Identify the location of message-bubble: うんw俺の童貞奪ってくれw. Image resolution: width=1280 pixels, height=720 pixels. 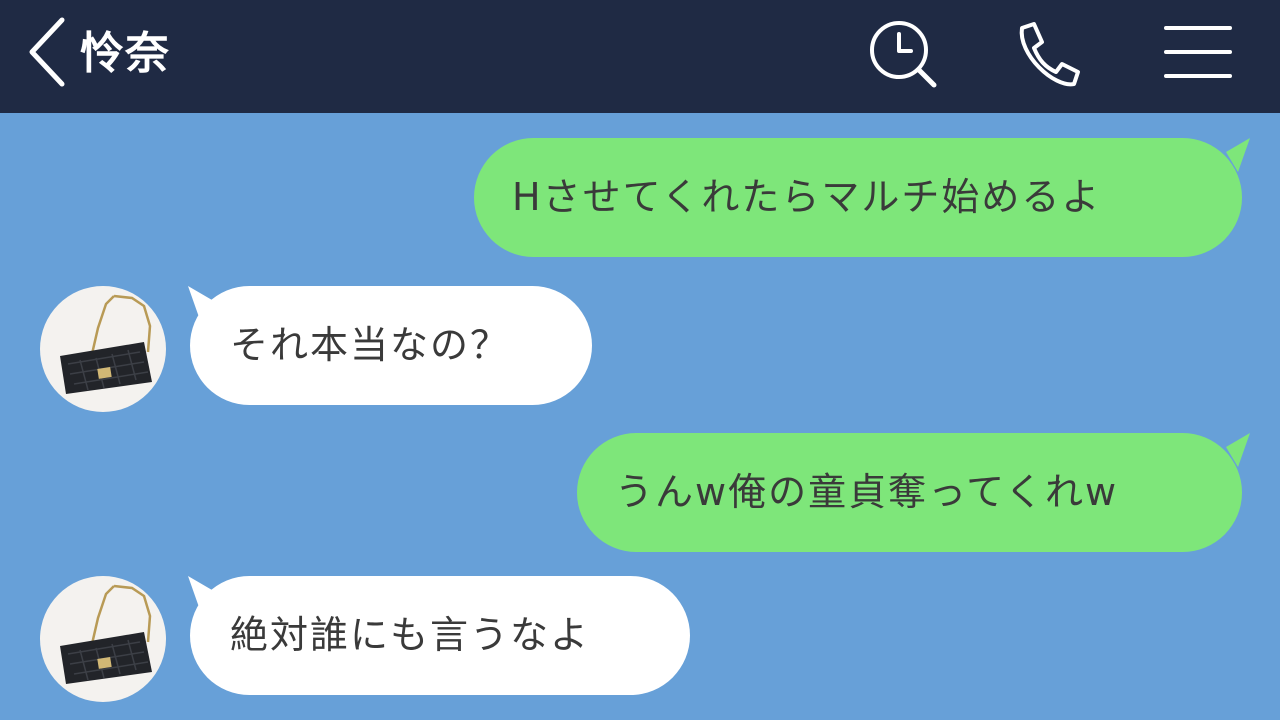
(909, 492).